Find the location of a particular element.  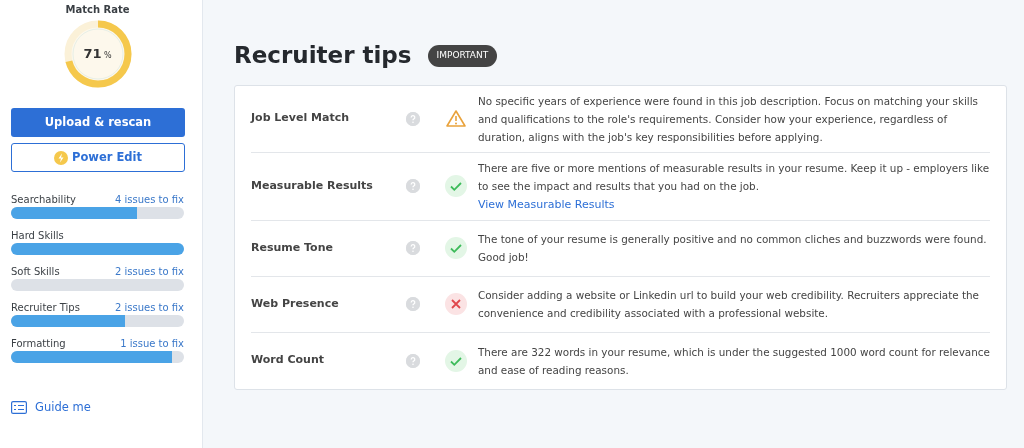

view-results-link: View Measurable Results is located at coordinates (546, 204).